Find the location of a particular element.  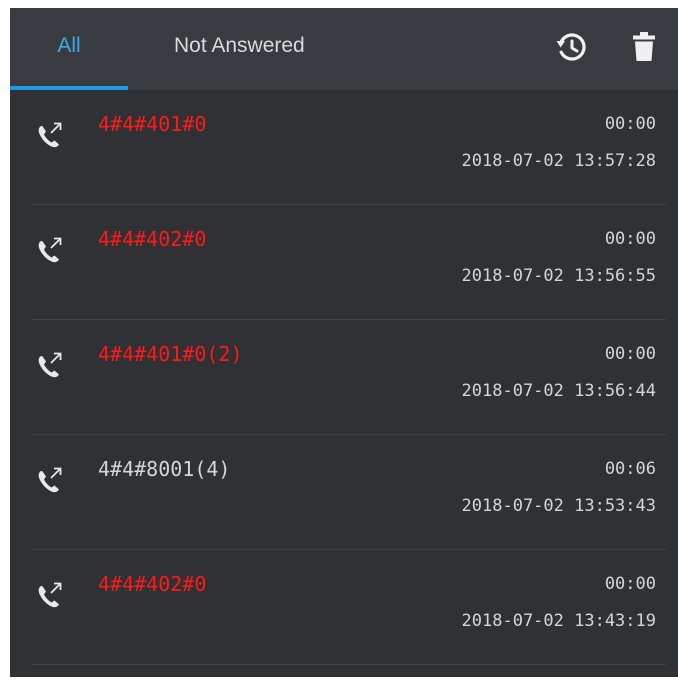

history-icon is located at coordinates (572, 47).